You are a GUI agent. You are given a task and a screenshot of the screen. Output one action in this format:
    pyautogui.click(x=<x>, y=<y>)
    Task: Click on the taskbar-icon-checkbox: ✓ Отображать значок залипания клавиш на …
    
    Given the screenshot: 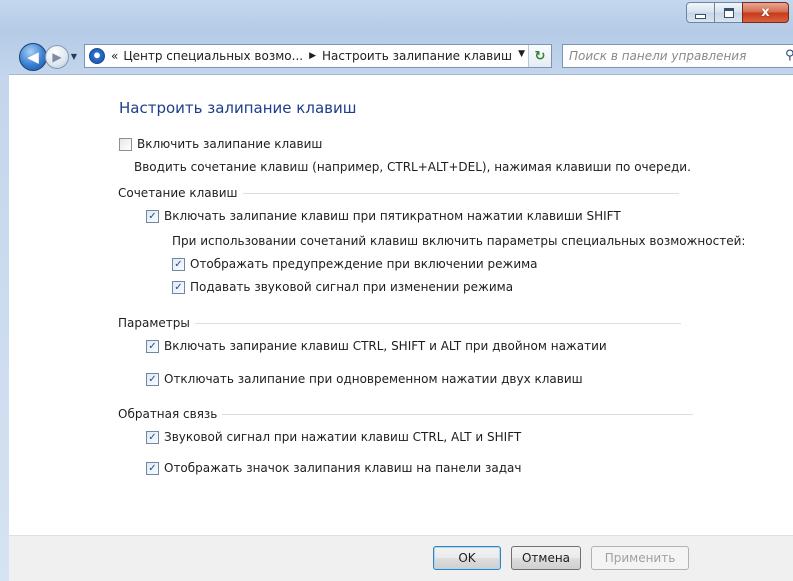 What is the action you would take?
    pyautogui.click(x=333, y=468)
    